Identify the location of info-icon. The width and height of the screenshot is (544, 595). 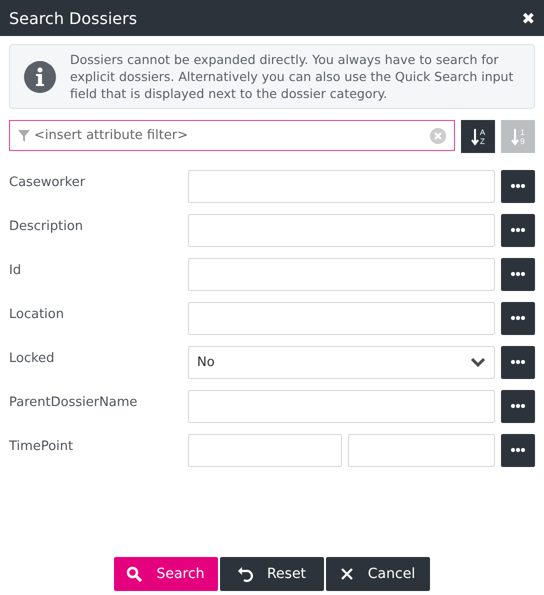
(40, 76).